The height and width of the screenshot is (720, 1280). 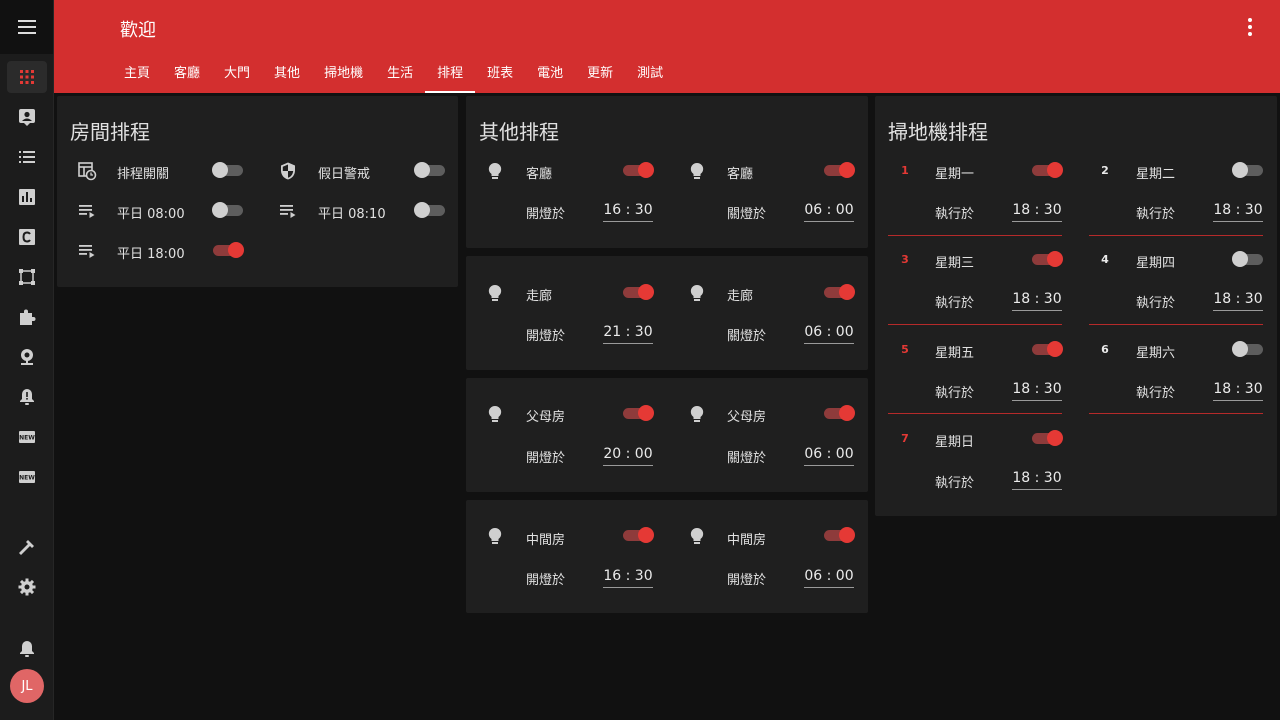 I want to click on puzzle-icon, so click(x=28, y=317).